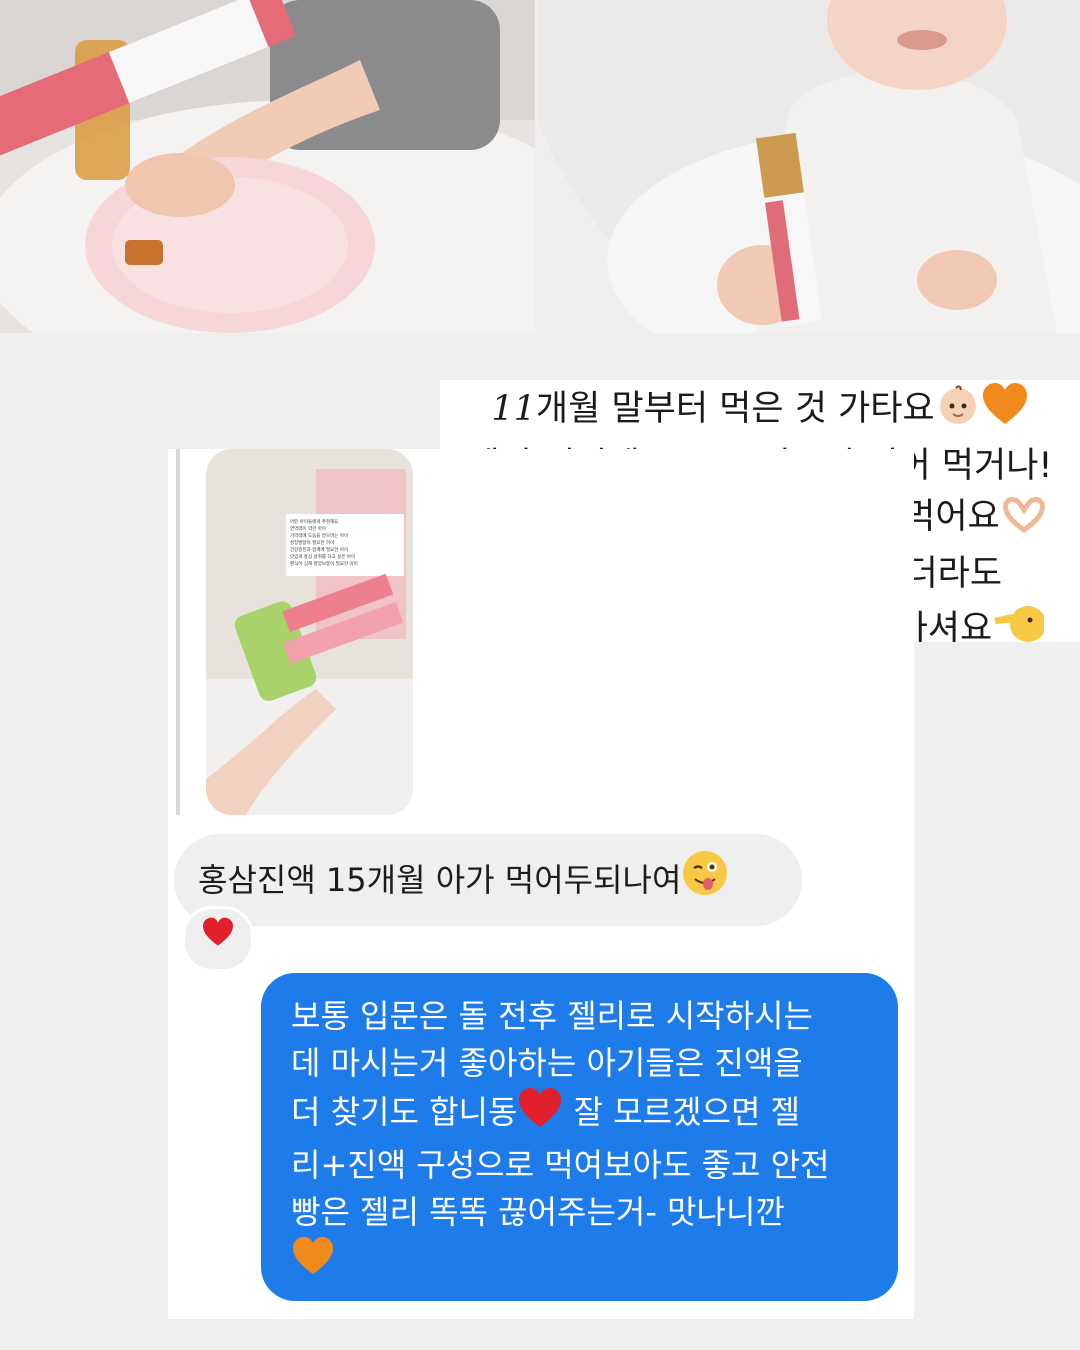 This screenshot has width=1080, height=1350. I want to click on winking-tongue-icon, so click(705, 886).